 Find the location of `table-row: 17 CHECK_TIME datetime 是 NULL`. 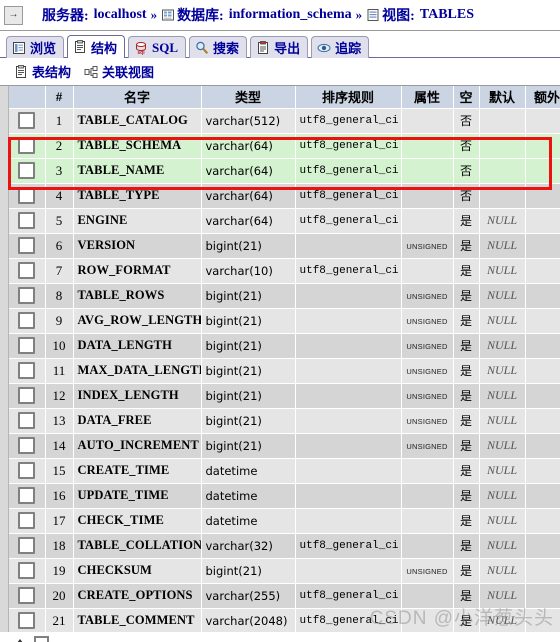

table-row: 17 CHECK_TIME datetime 是 NULL is located at coordinates (284, 521).